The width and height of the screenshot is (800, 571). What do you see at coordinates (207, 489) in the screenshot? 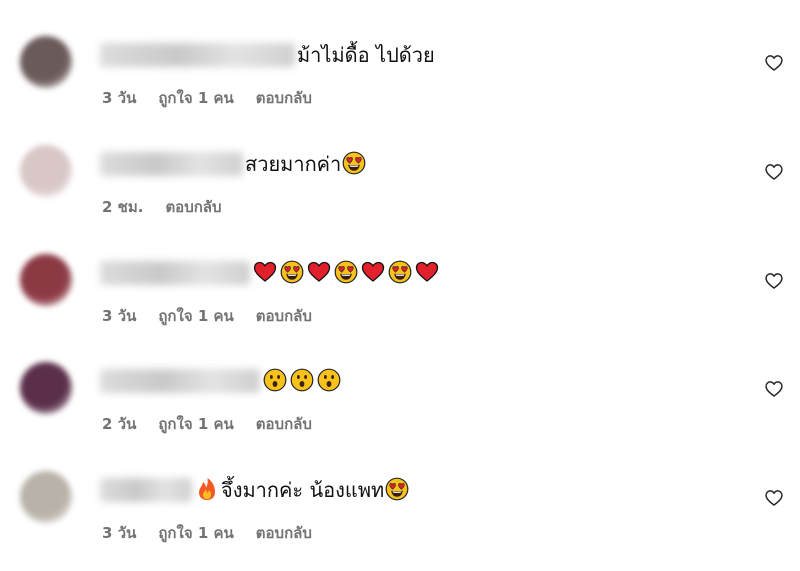
I see `fire-emoji-icon` at bounding box center [207, 489].